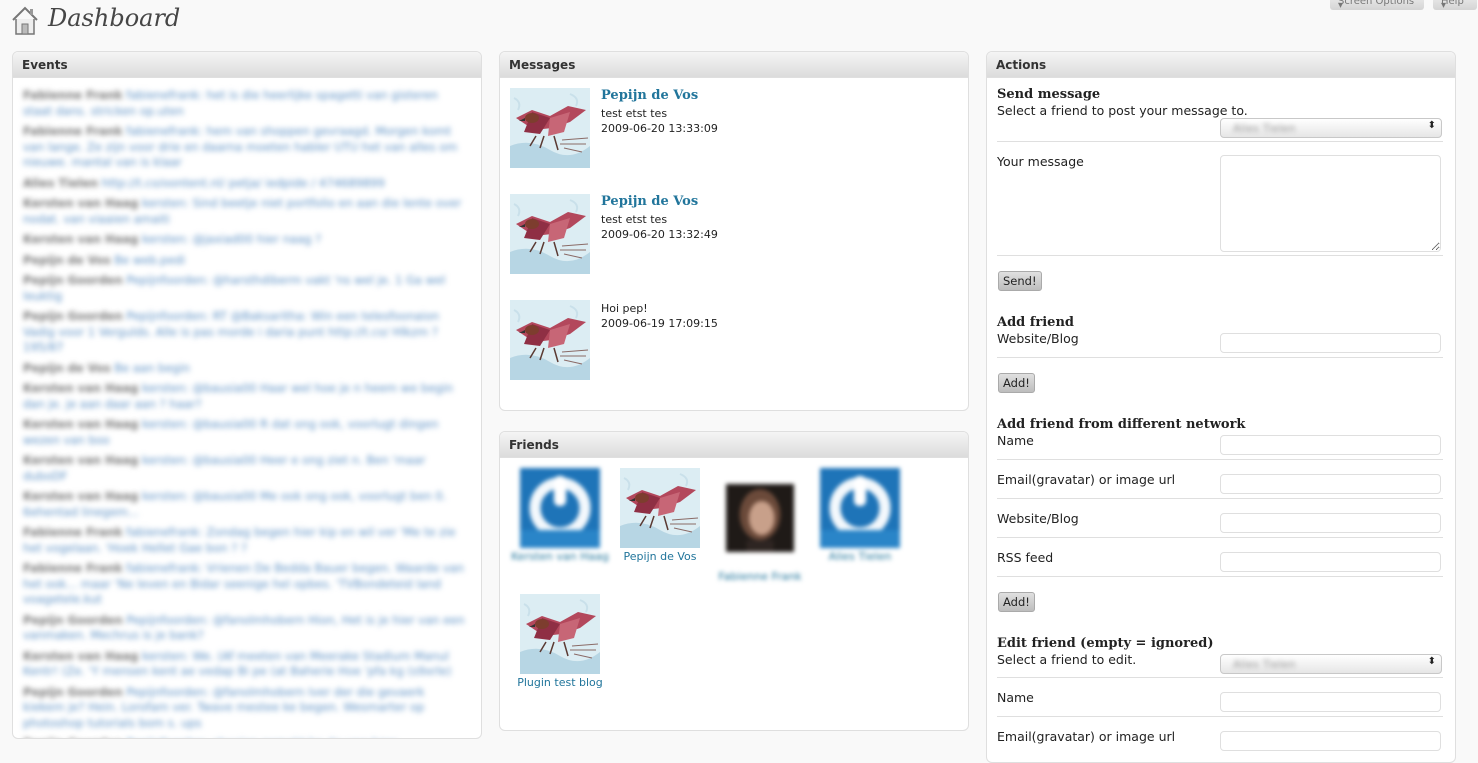 The width and height of the screenshot is (1478, 763). What do you see at coordinates (760, 577) in the screenshot?
I see `friend-name: Fabienne Frank` at bounding box center [760, 577].